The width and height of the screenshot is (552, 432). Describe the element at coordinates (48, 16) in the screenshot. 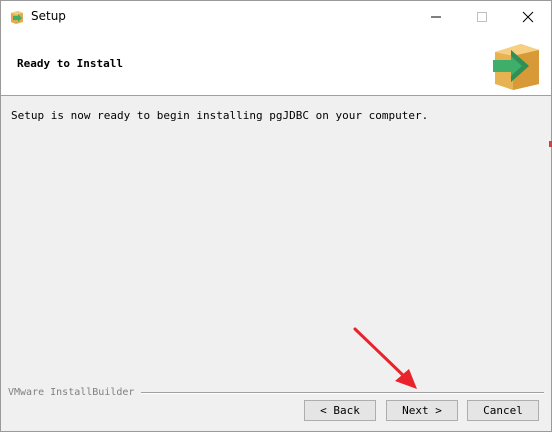

I see `window-title: Setup` at that location.